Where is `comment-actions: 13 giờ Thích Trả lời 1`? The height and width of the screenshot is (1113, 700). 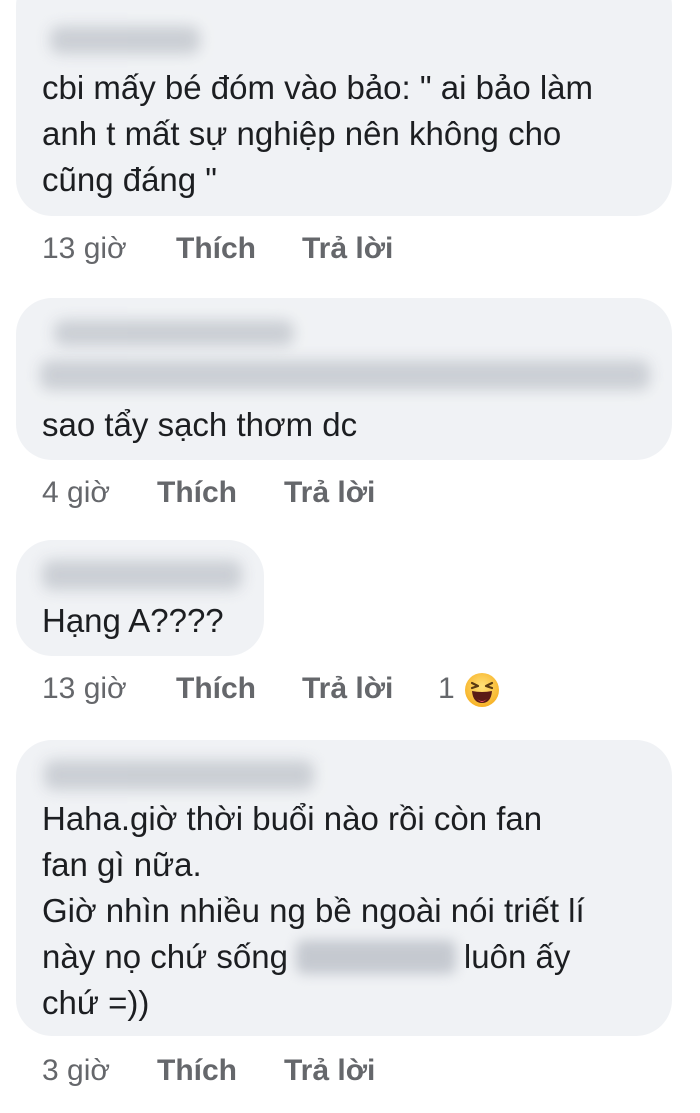 comment-actions: 13 giờ Thích Trả lời 1 is located at coordinates (350, 692).